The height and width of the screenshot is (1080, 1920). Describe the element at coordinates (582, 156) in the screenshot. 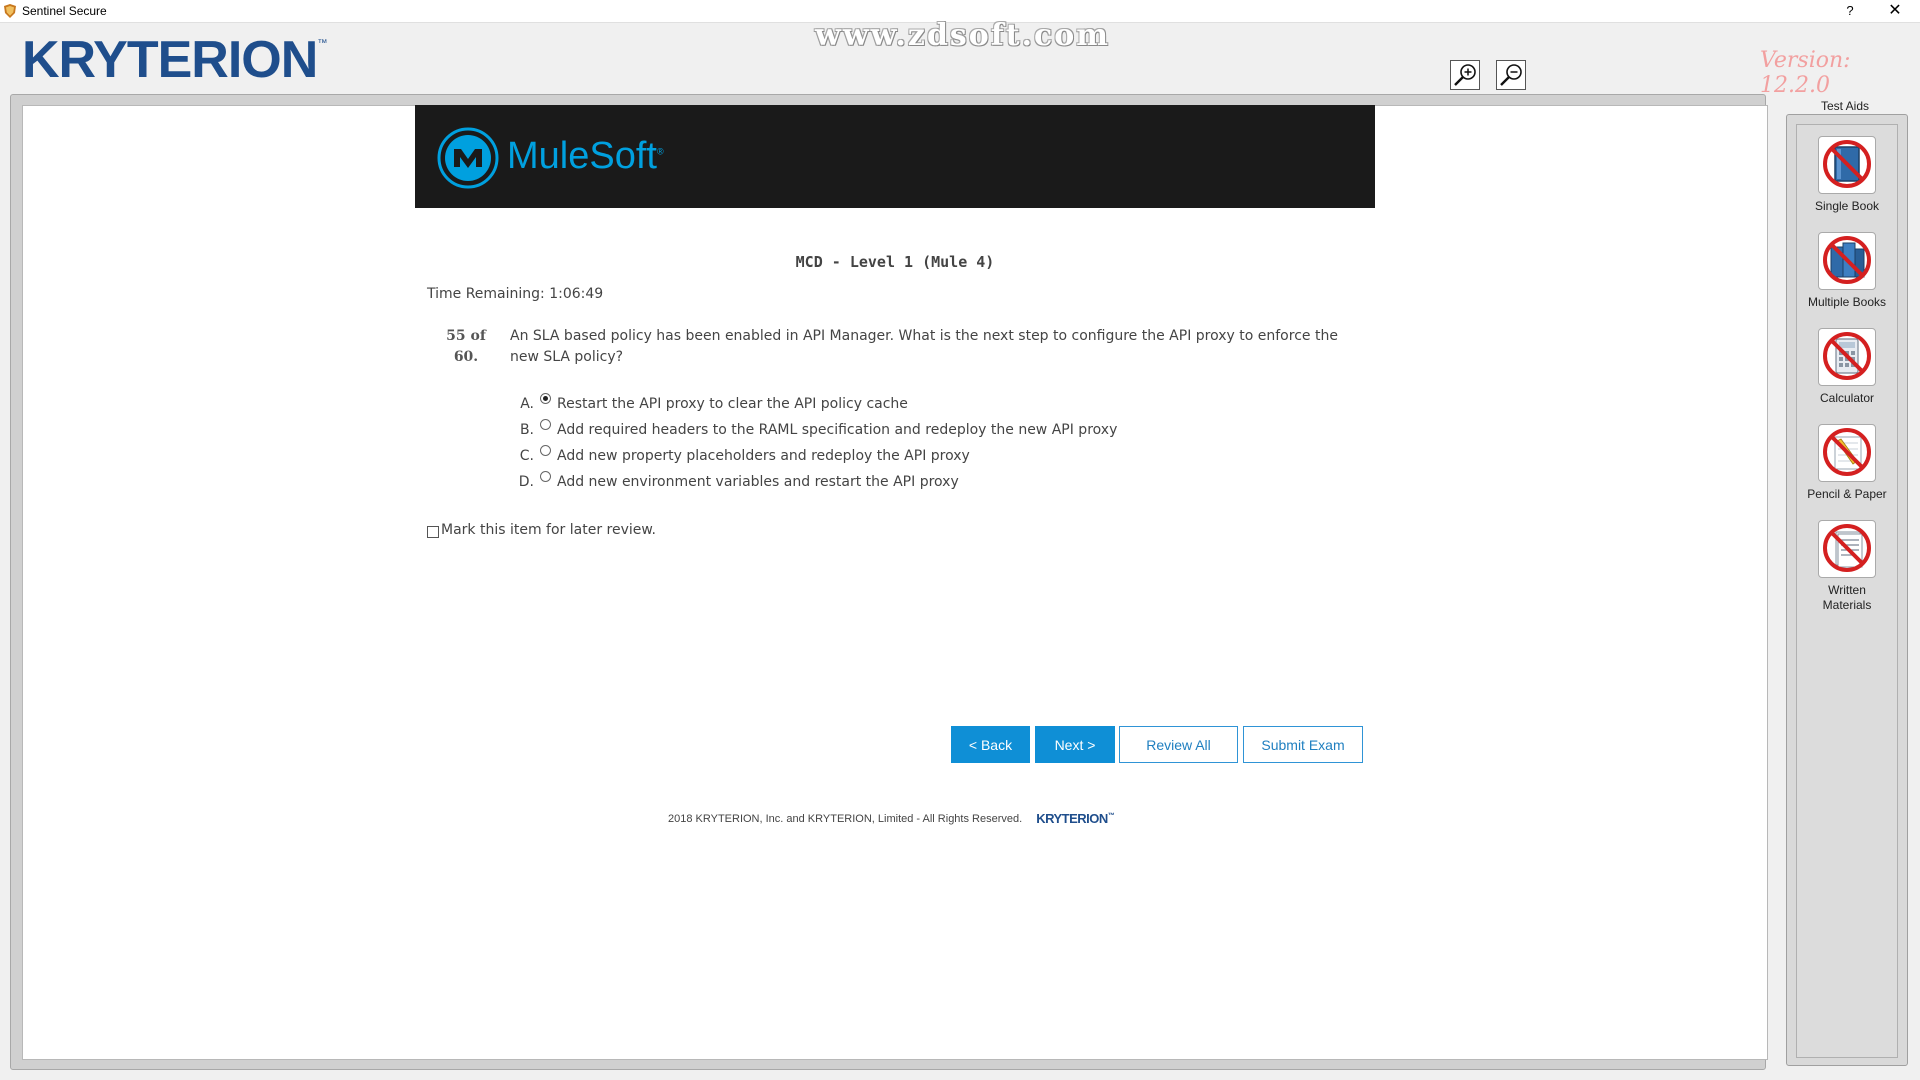

I see `mulesoft-name: MuleSoft` at that location.